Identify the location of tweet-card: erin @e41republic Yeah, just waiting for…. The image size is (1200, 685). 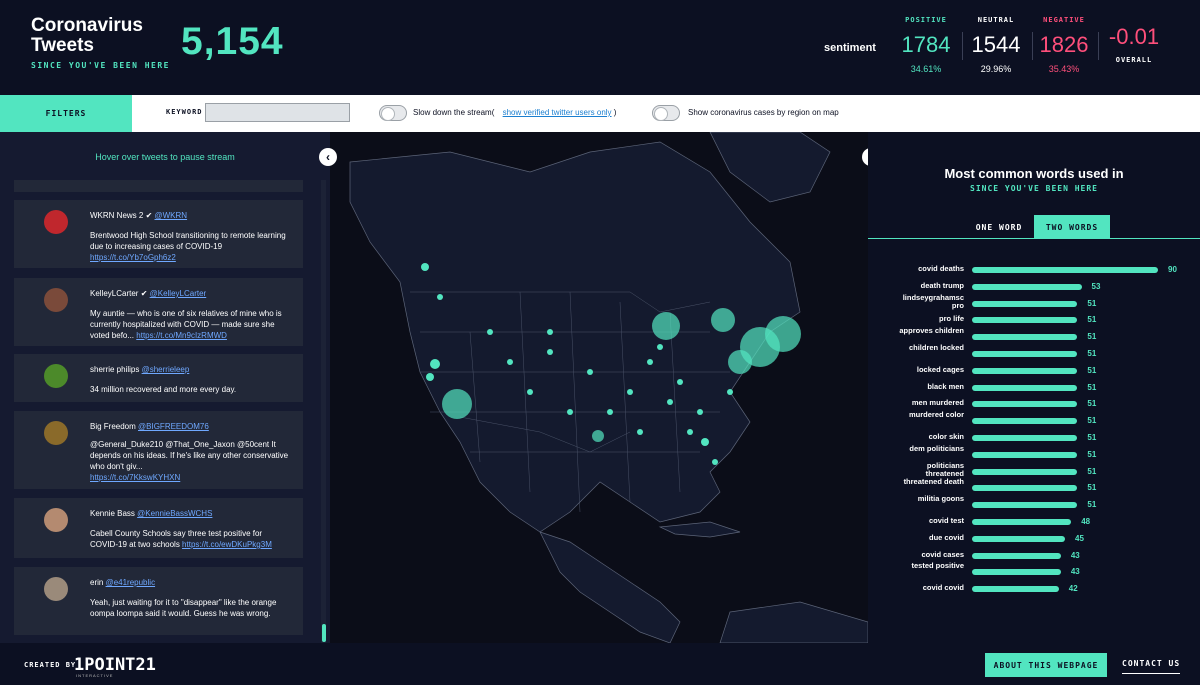
(158, 601).